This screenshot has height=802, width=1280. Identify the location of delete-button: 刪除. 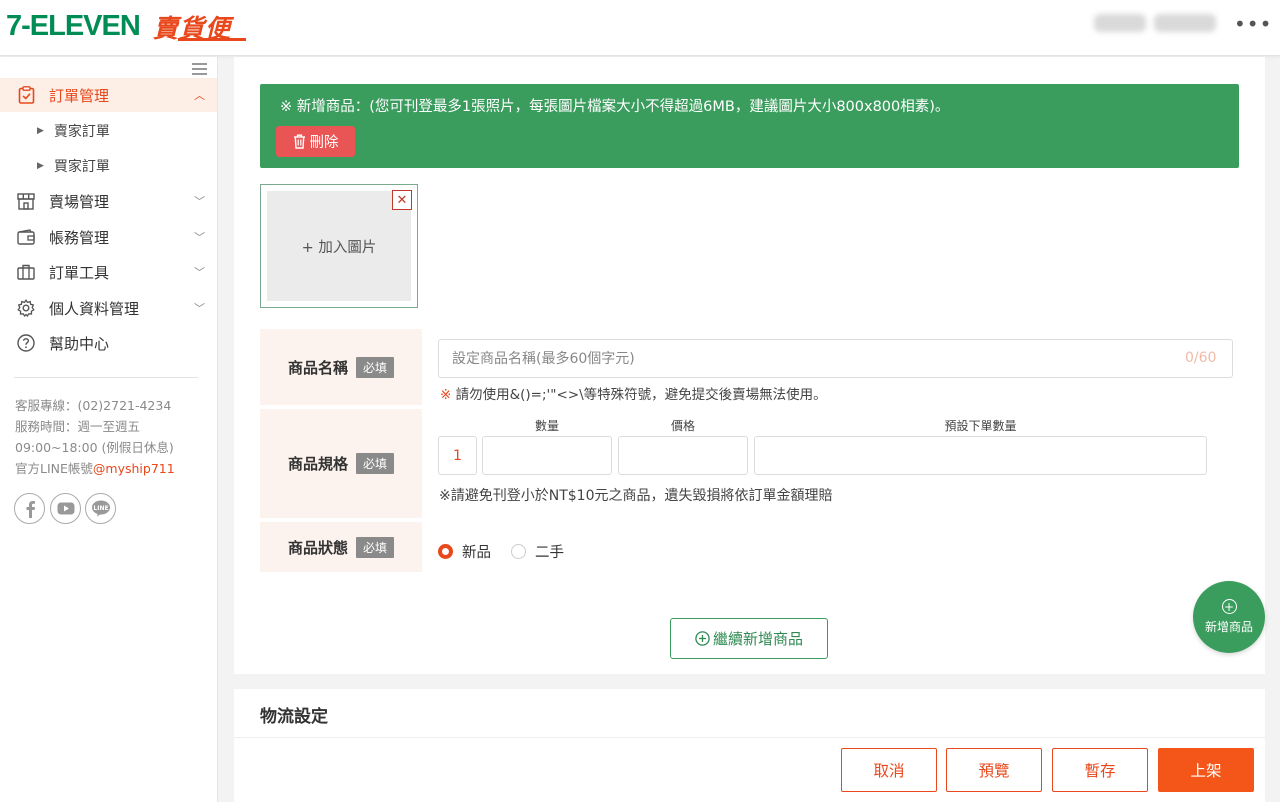
(315, 141).